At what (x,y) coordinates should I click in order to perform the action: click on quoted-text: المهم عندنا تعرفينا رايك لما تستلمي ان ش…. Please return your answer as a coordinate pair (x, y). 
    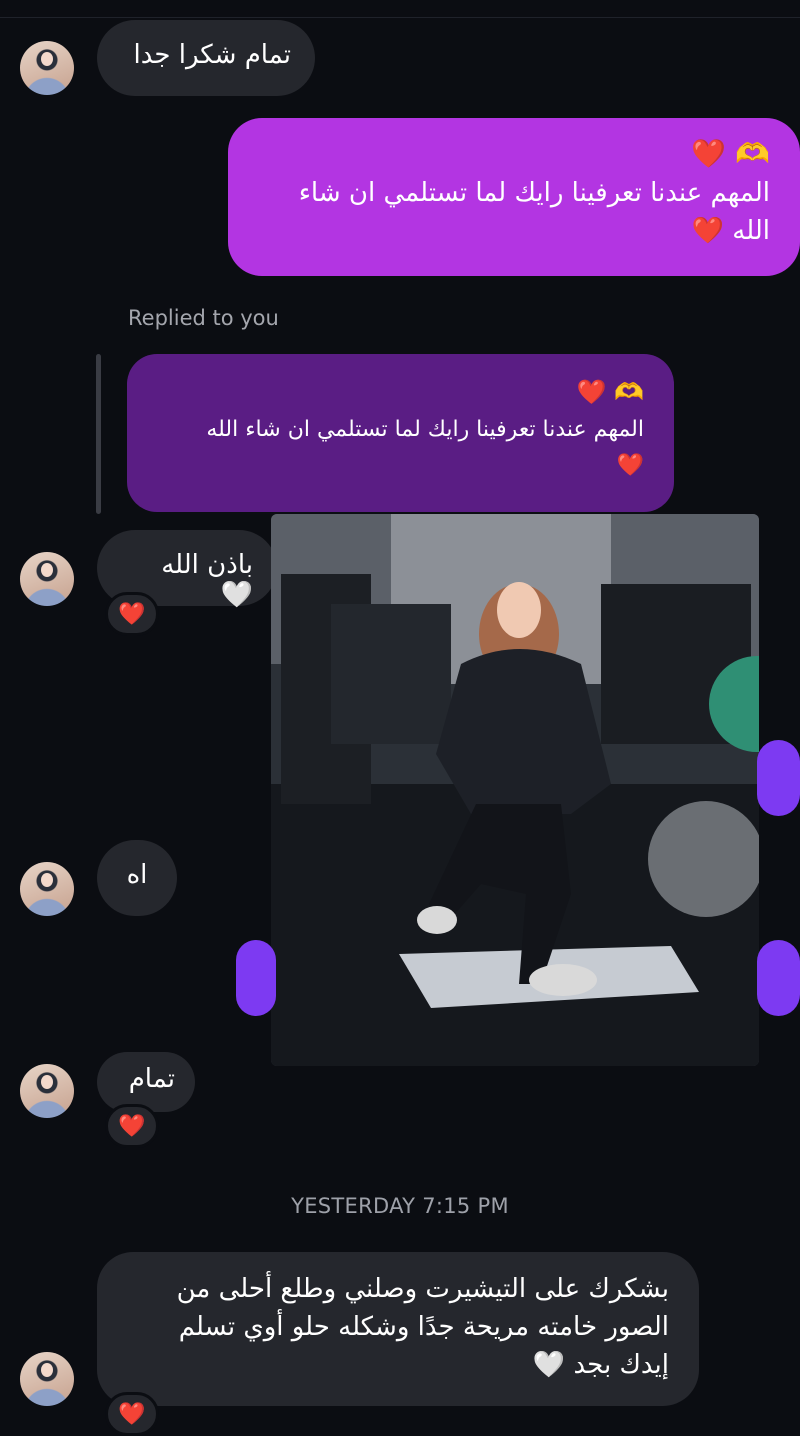
    Looking at the image, I should click on (425, 429).